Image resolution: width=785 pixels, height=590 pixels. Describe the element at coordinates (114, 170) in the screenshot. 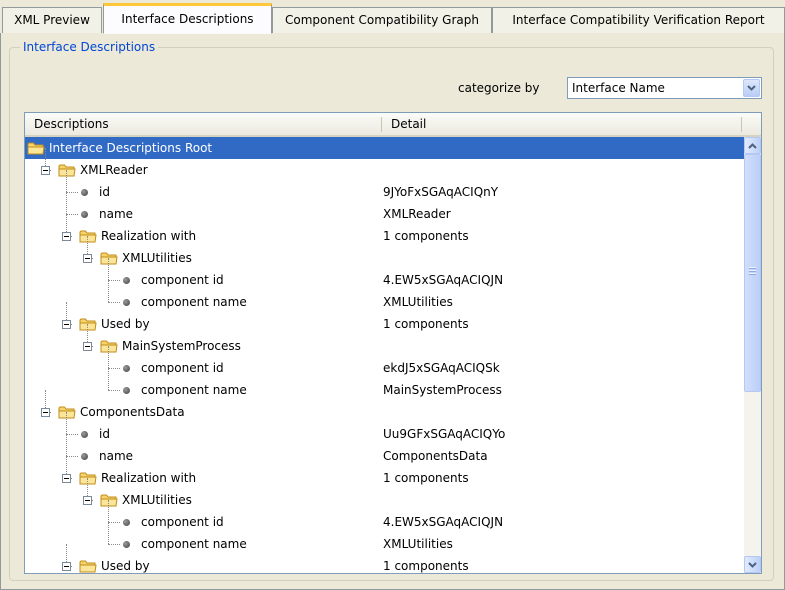

I see `tree-row-label: XMLReader` at that location.